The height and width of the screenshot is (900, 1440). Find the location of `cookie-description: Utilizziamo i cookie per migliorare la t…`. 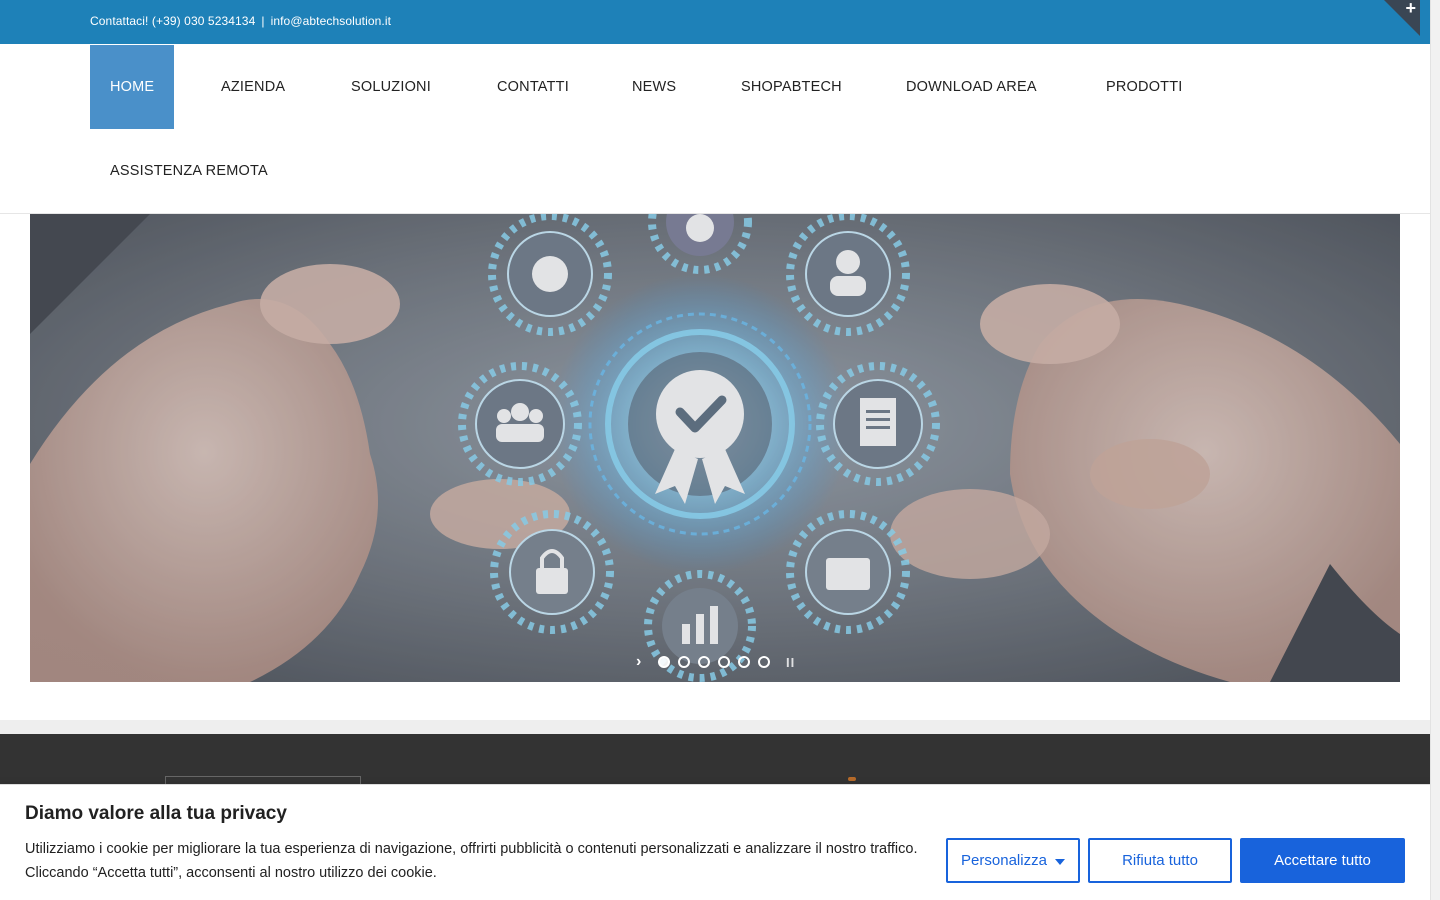

cookie-description: Utilizziamo i cookie per migliorare la t… is located at coordinates (471, 861).